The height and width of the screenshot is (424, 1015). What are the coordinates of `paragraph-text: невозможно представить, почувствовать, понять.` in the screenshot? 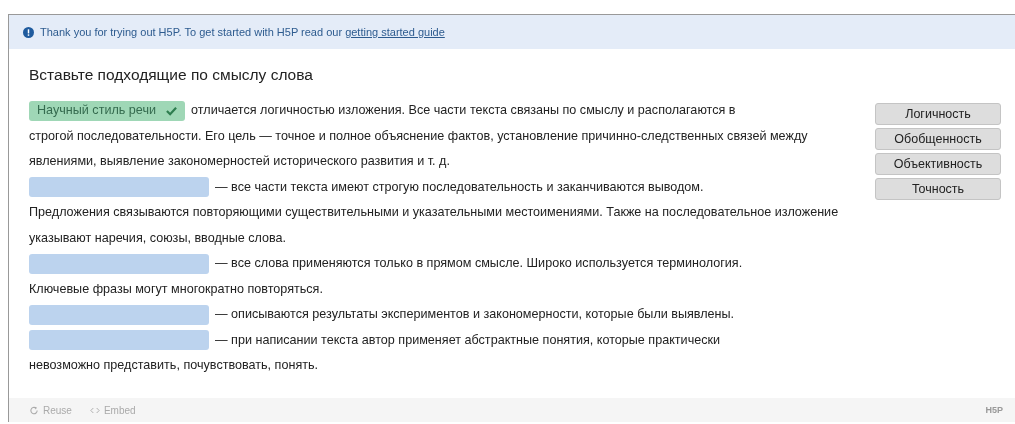 It's located at (174, 365).